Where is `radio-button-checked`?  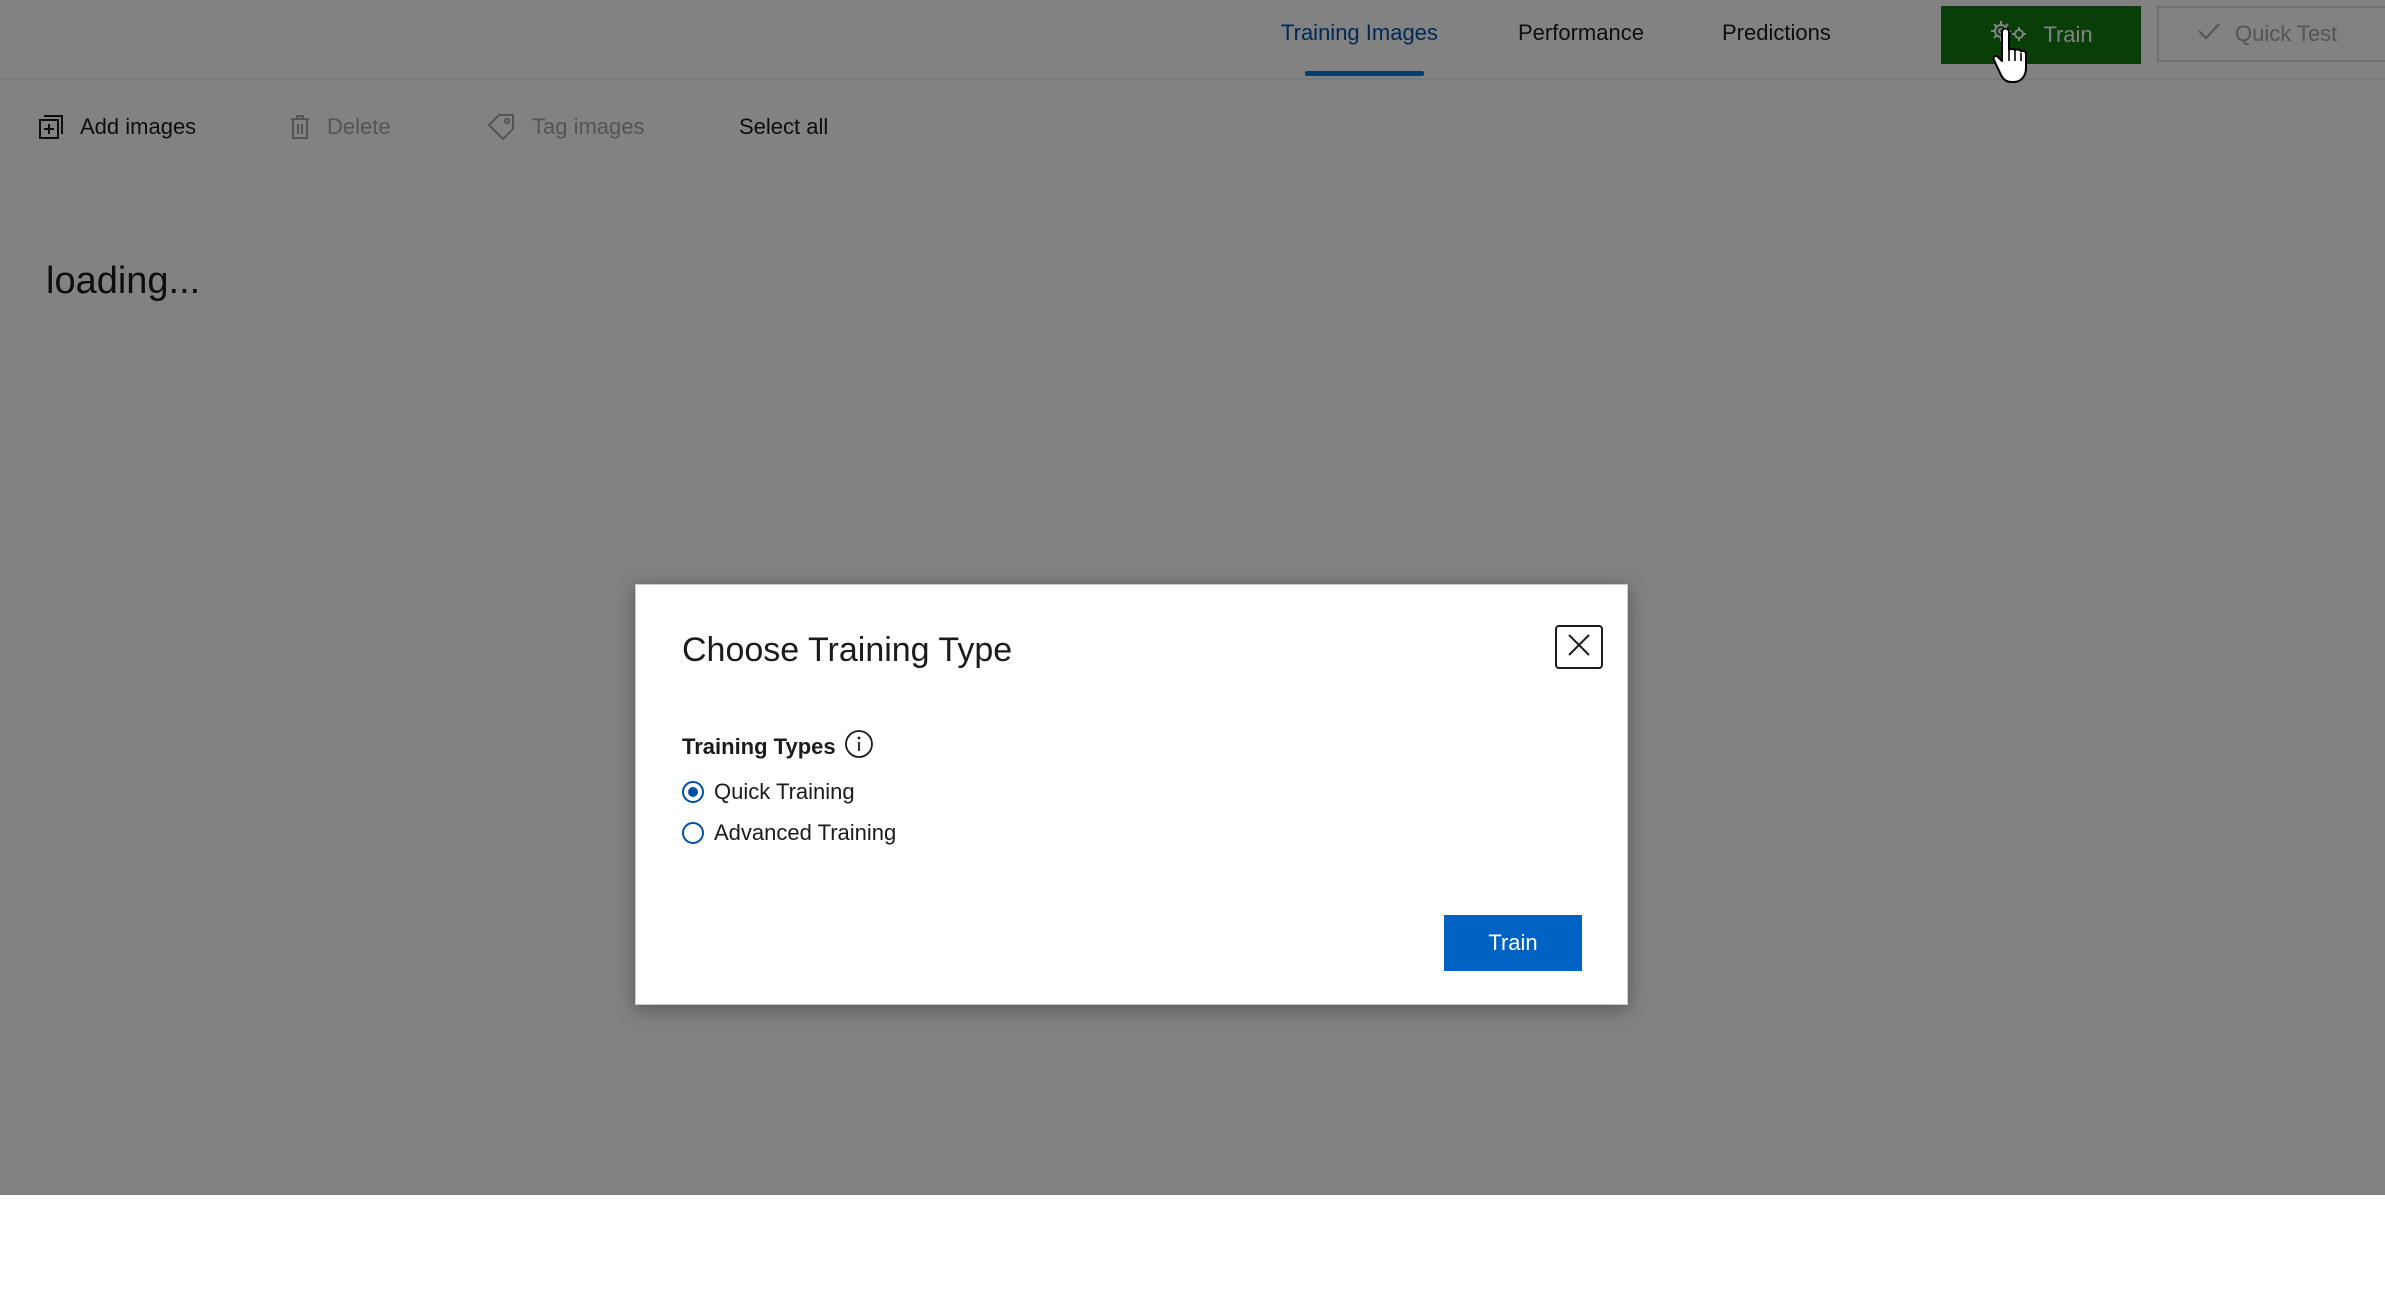 radio-button-checked is located at coordinates (693, 792).